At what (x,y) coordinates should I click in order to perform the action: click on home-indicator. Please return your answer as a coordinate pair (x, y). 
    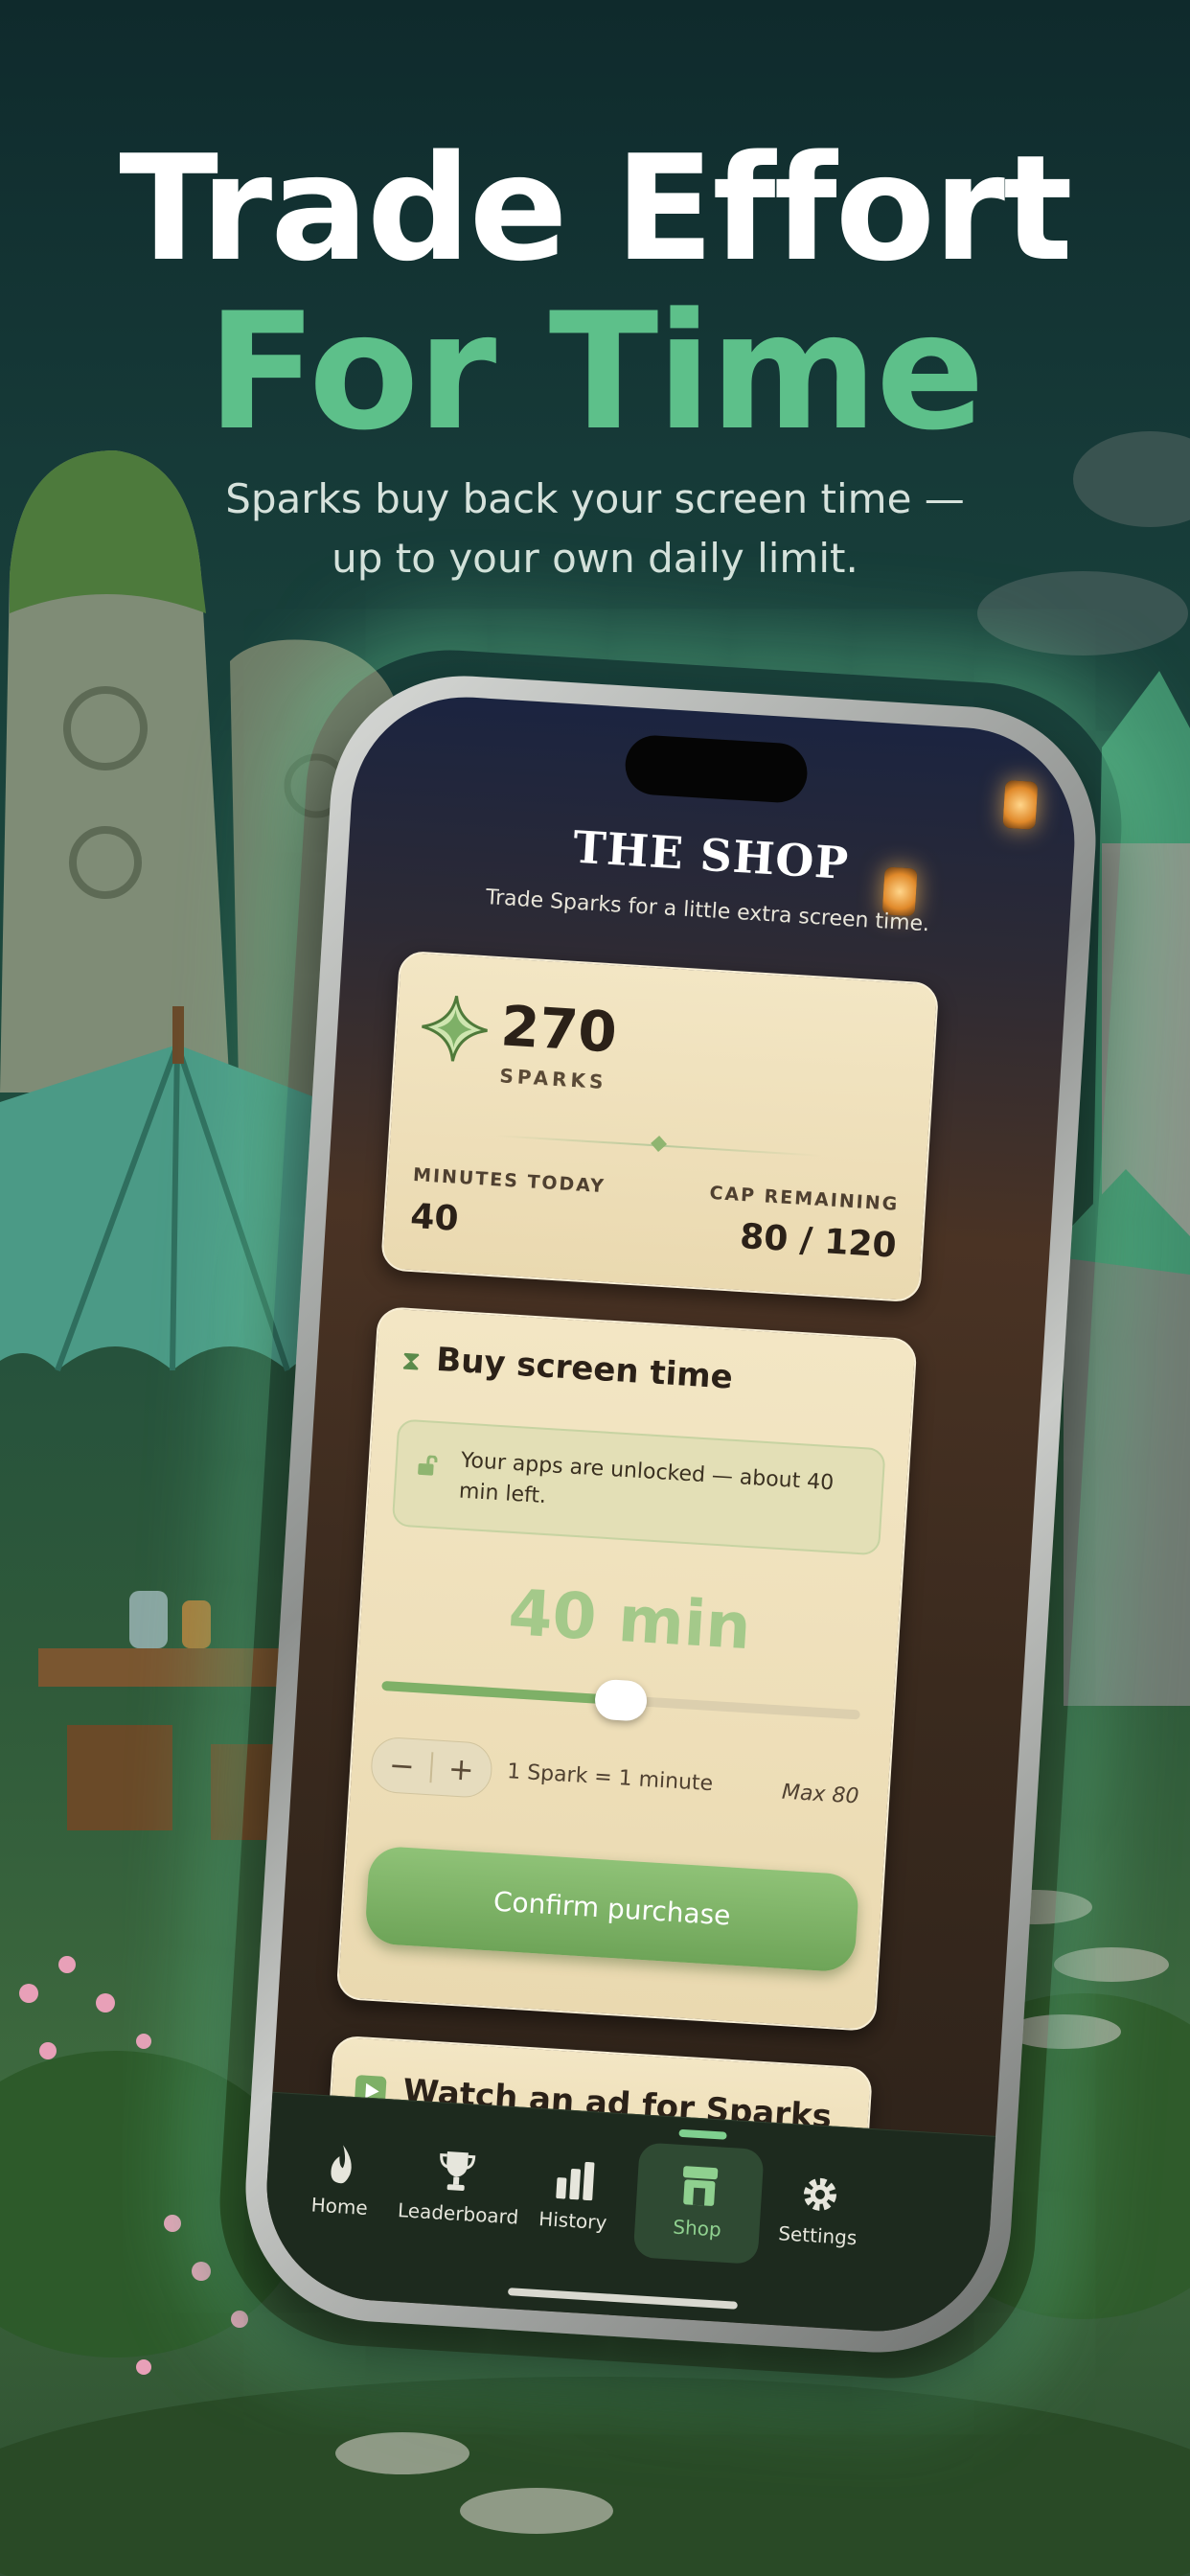
    Looking at the image, I should click on (622, 2299).